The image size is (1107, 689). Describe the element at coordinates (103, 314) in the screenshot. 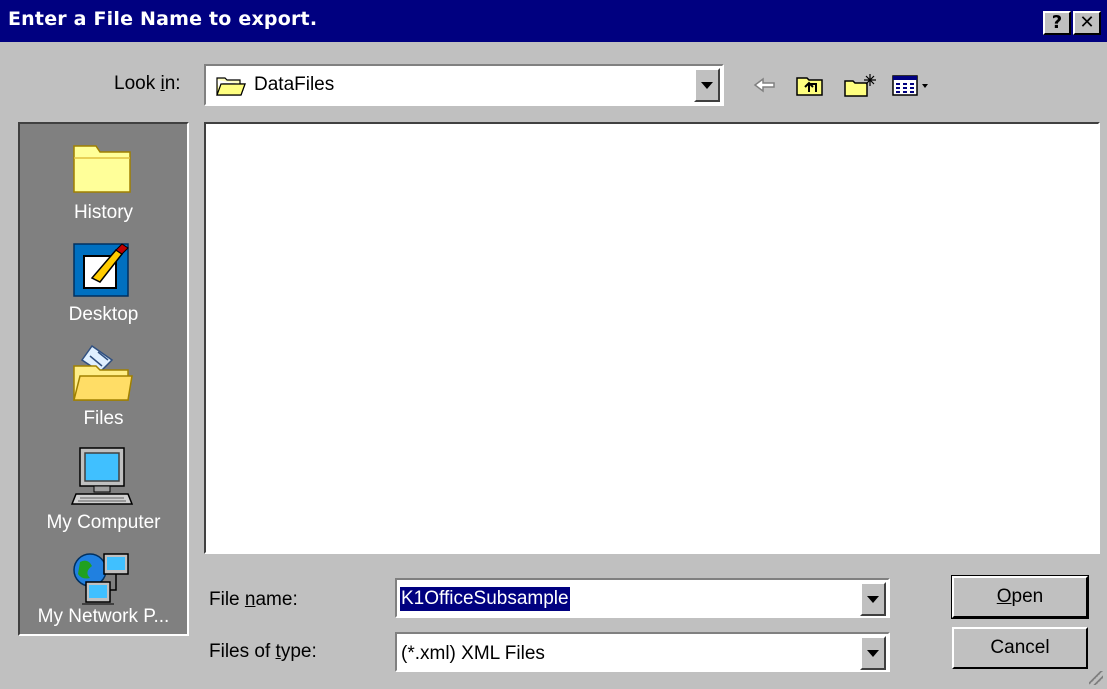

I see `place-label: Desktop` at that location.